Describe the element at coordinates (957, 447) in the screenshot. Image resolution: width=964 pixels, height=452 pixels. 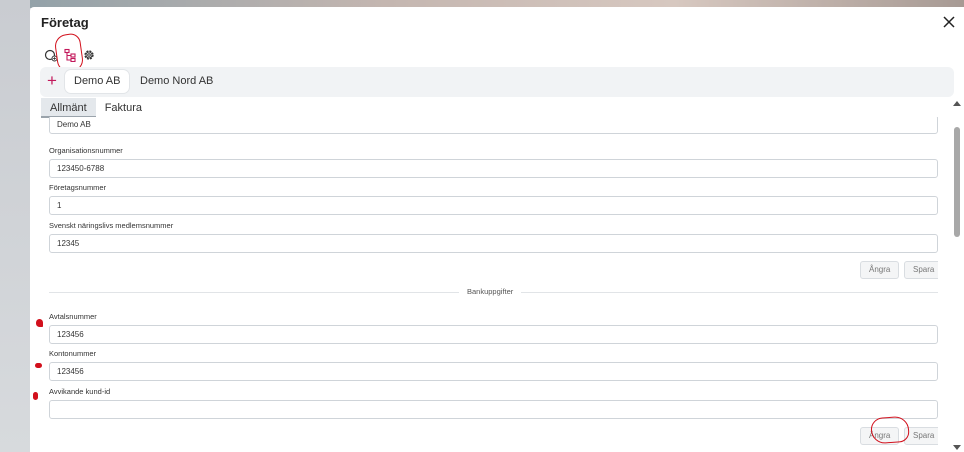
I see `scroll-down-icon` at that location.